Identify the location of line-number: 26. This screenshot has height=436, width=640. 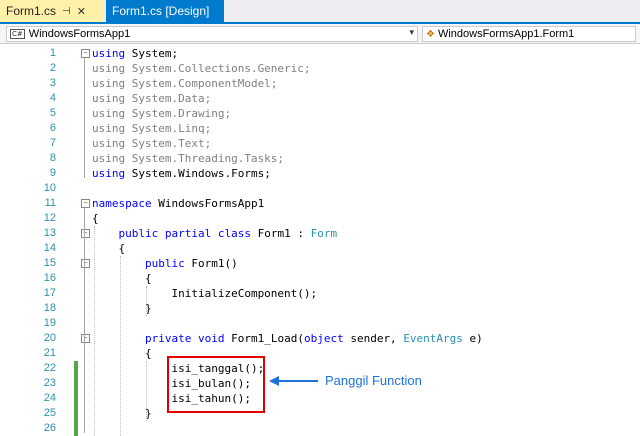
(49, 428).